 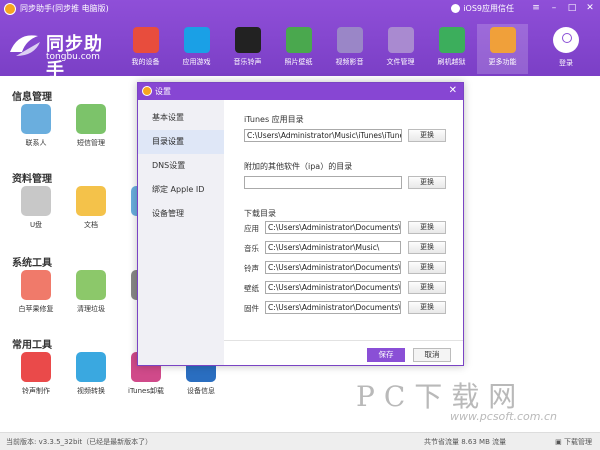 What do you see at coordinates (456, 8) in the screenshot?
I see `ios-trust-icon` at bounding box center [456, 8].